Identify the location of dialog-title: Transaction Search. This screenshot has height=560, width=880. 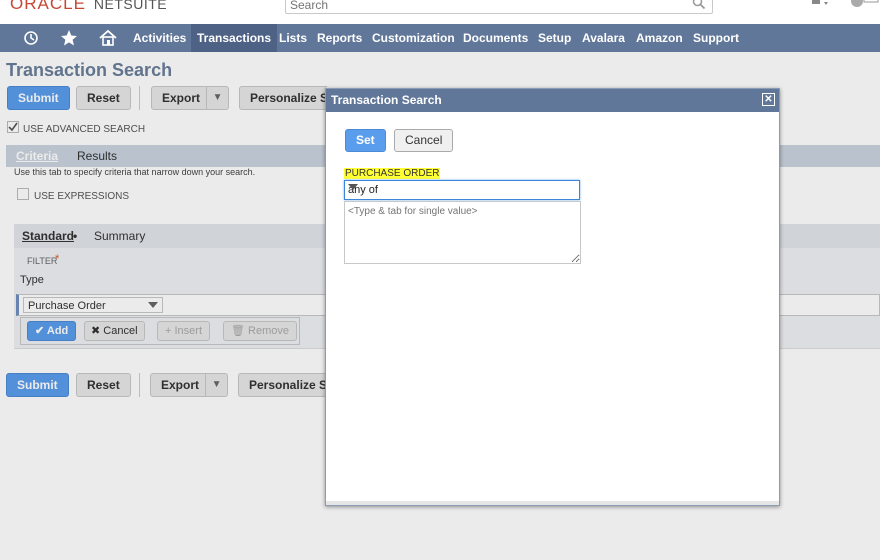
(386, 100).